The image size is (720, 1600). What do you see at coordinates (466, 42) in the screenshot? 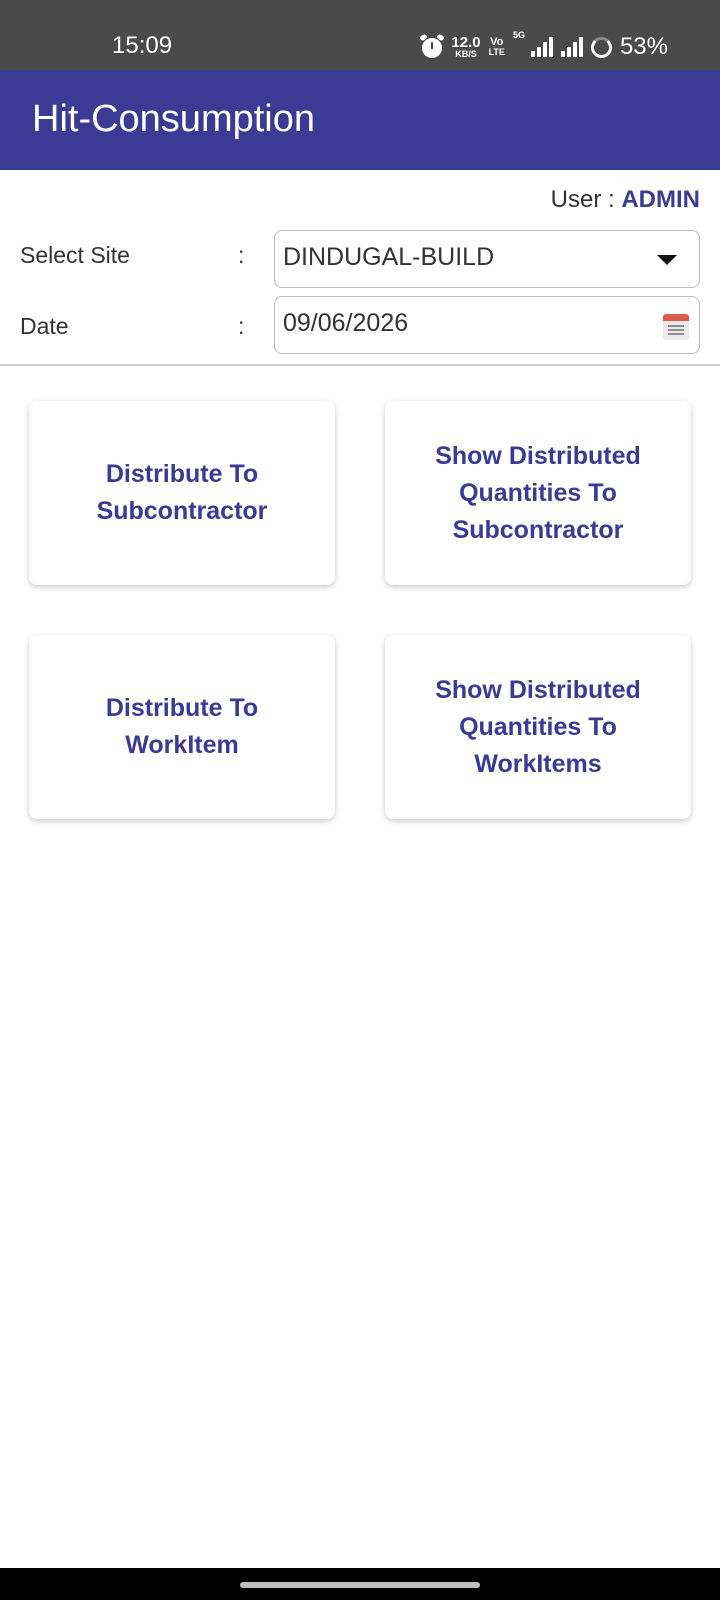
I see `network-speed-value: 12.0` at bounding box center [466, 42].